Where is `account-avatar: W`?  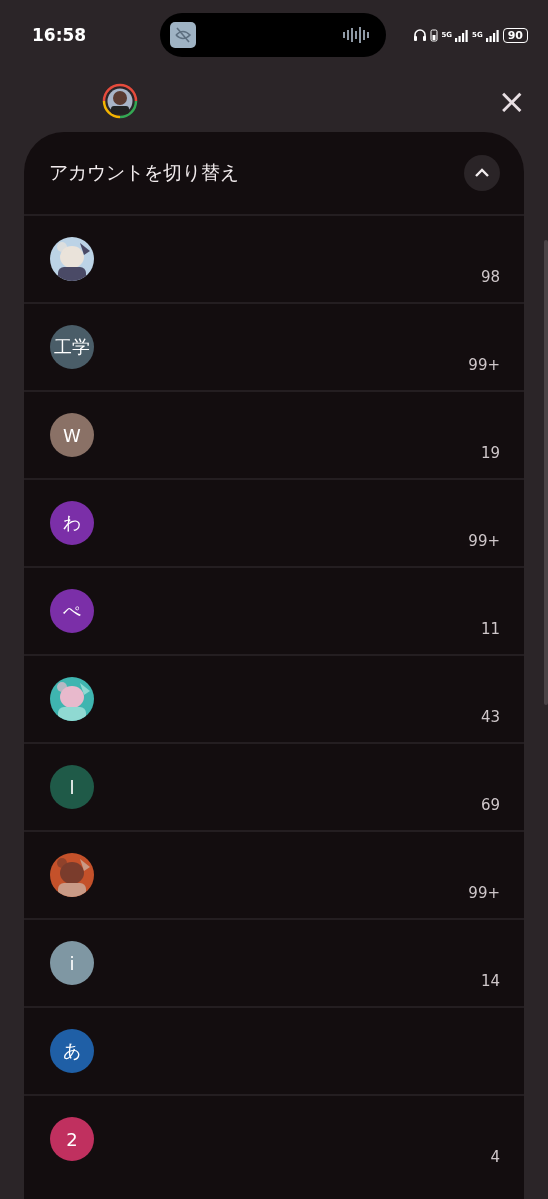
account-avatar: W is located at coordinates (72, 435).